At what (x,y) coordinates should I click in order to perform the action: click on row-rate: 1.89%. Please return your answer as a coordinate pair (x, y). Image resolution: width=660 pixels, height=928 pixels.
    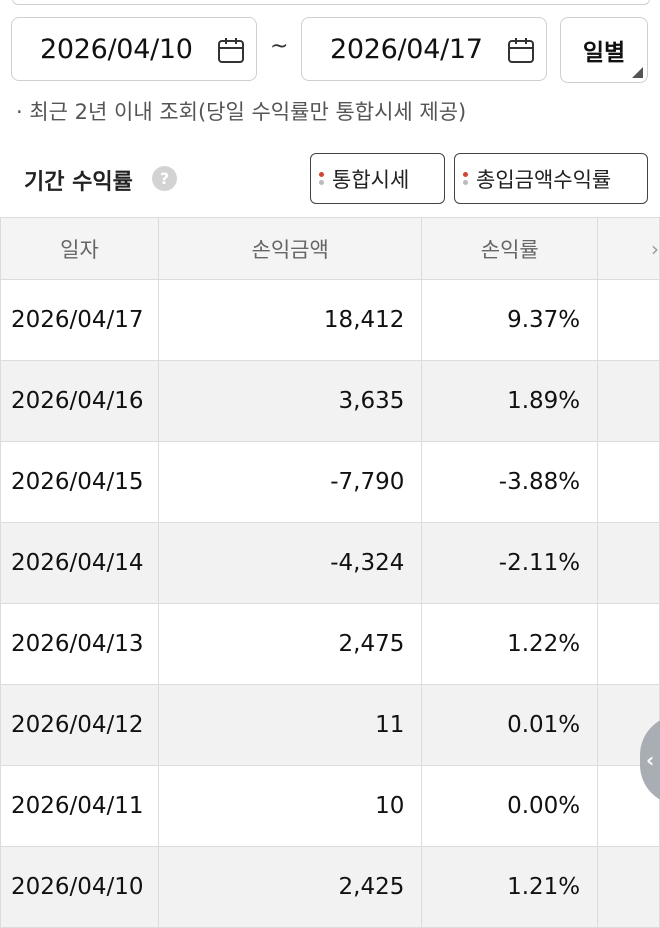
    Looking at the image, I should click on (510, 401).